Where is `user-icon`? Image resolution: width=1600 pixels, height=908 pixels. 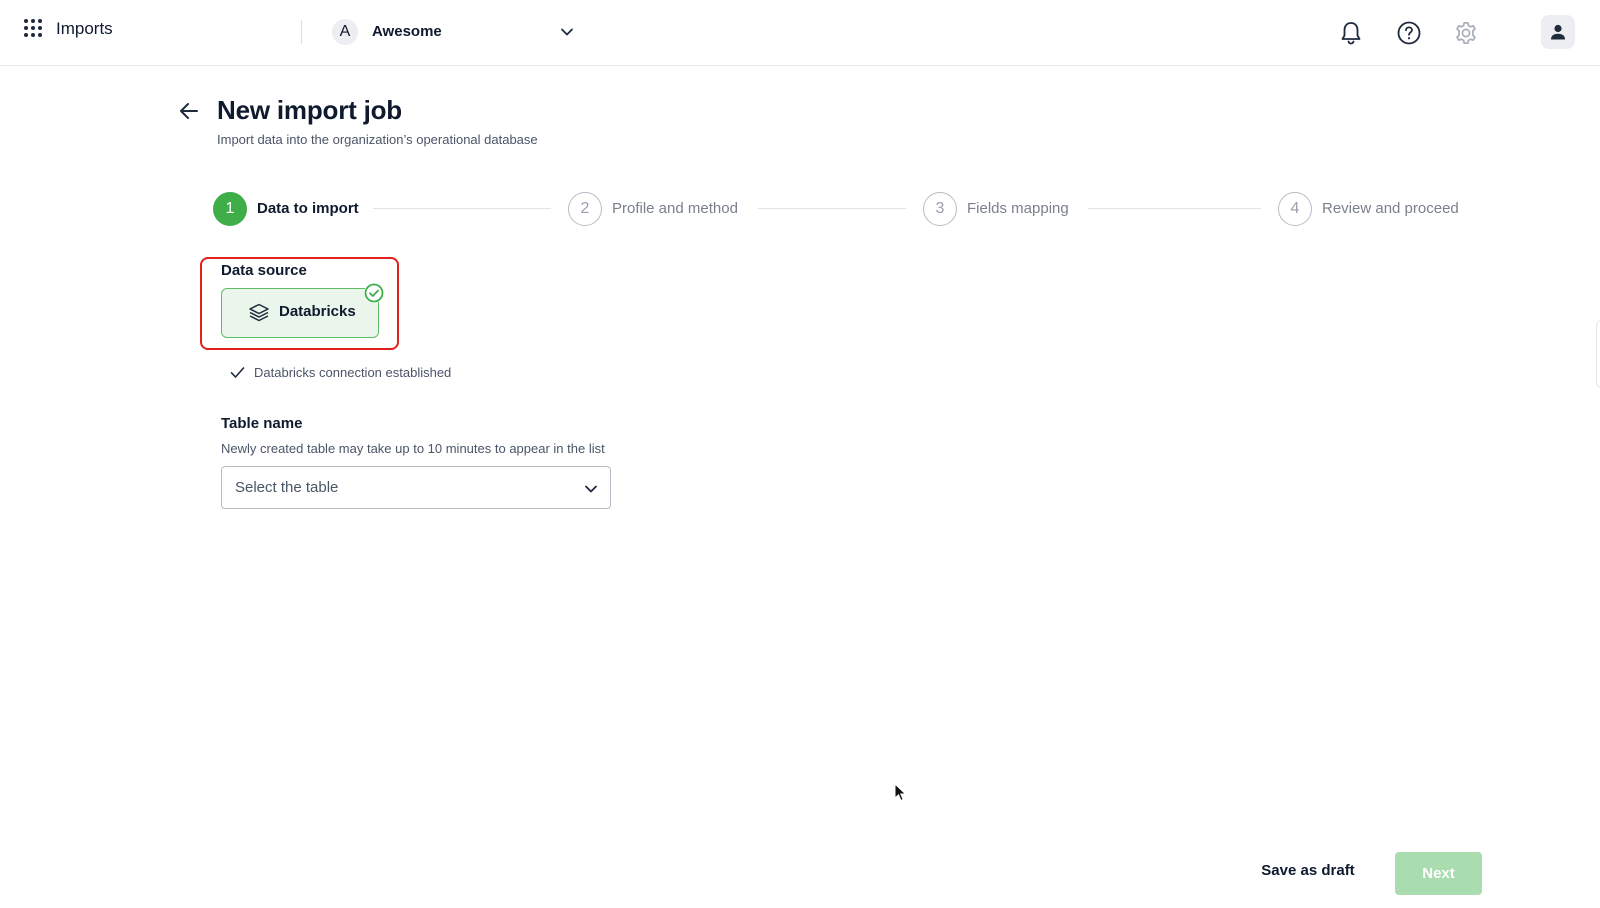 user-icon is located at coordinates (1558, 32).